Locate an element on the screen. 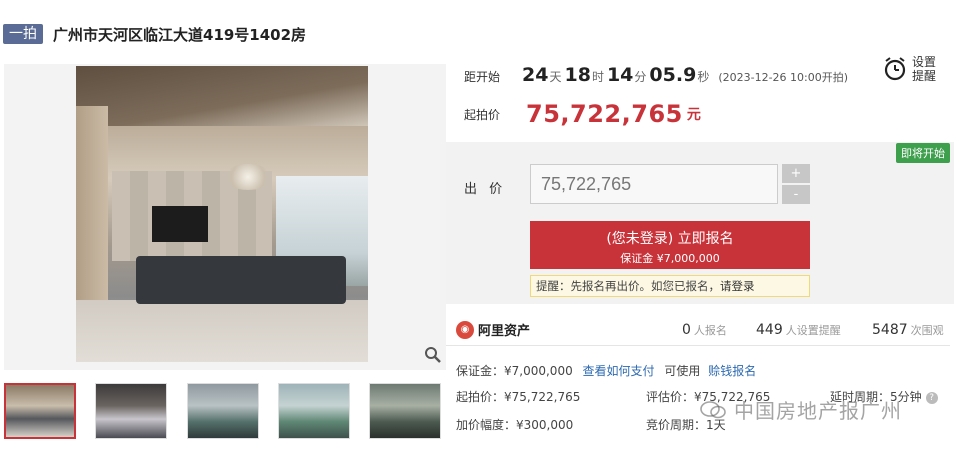 This screenshot has height=452, width=960. countdown-minutes: 14 is located at coordinates (620, 75).